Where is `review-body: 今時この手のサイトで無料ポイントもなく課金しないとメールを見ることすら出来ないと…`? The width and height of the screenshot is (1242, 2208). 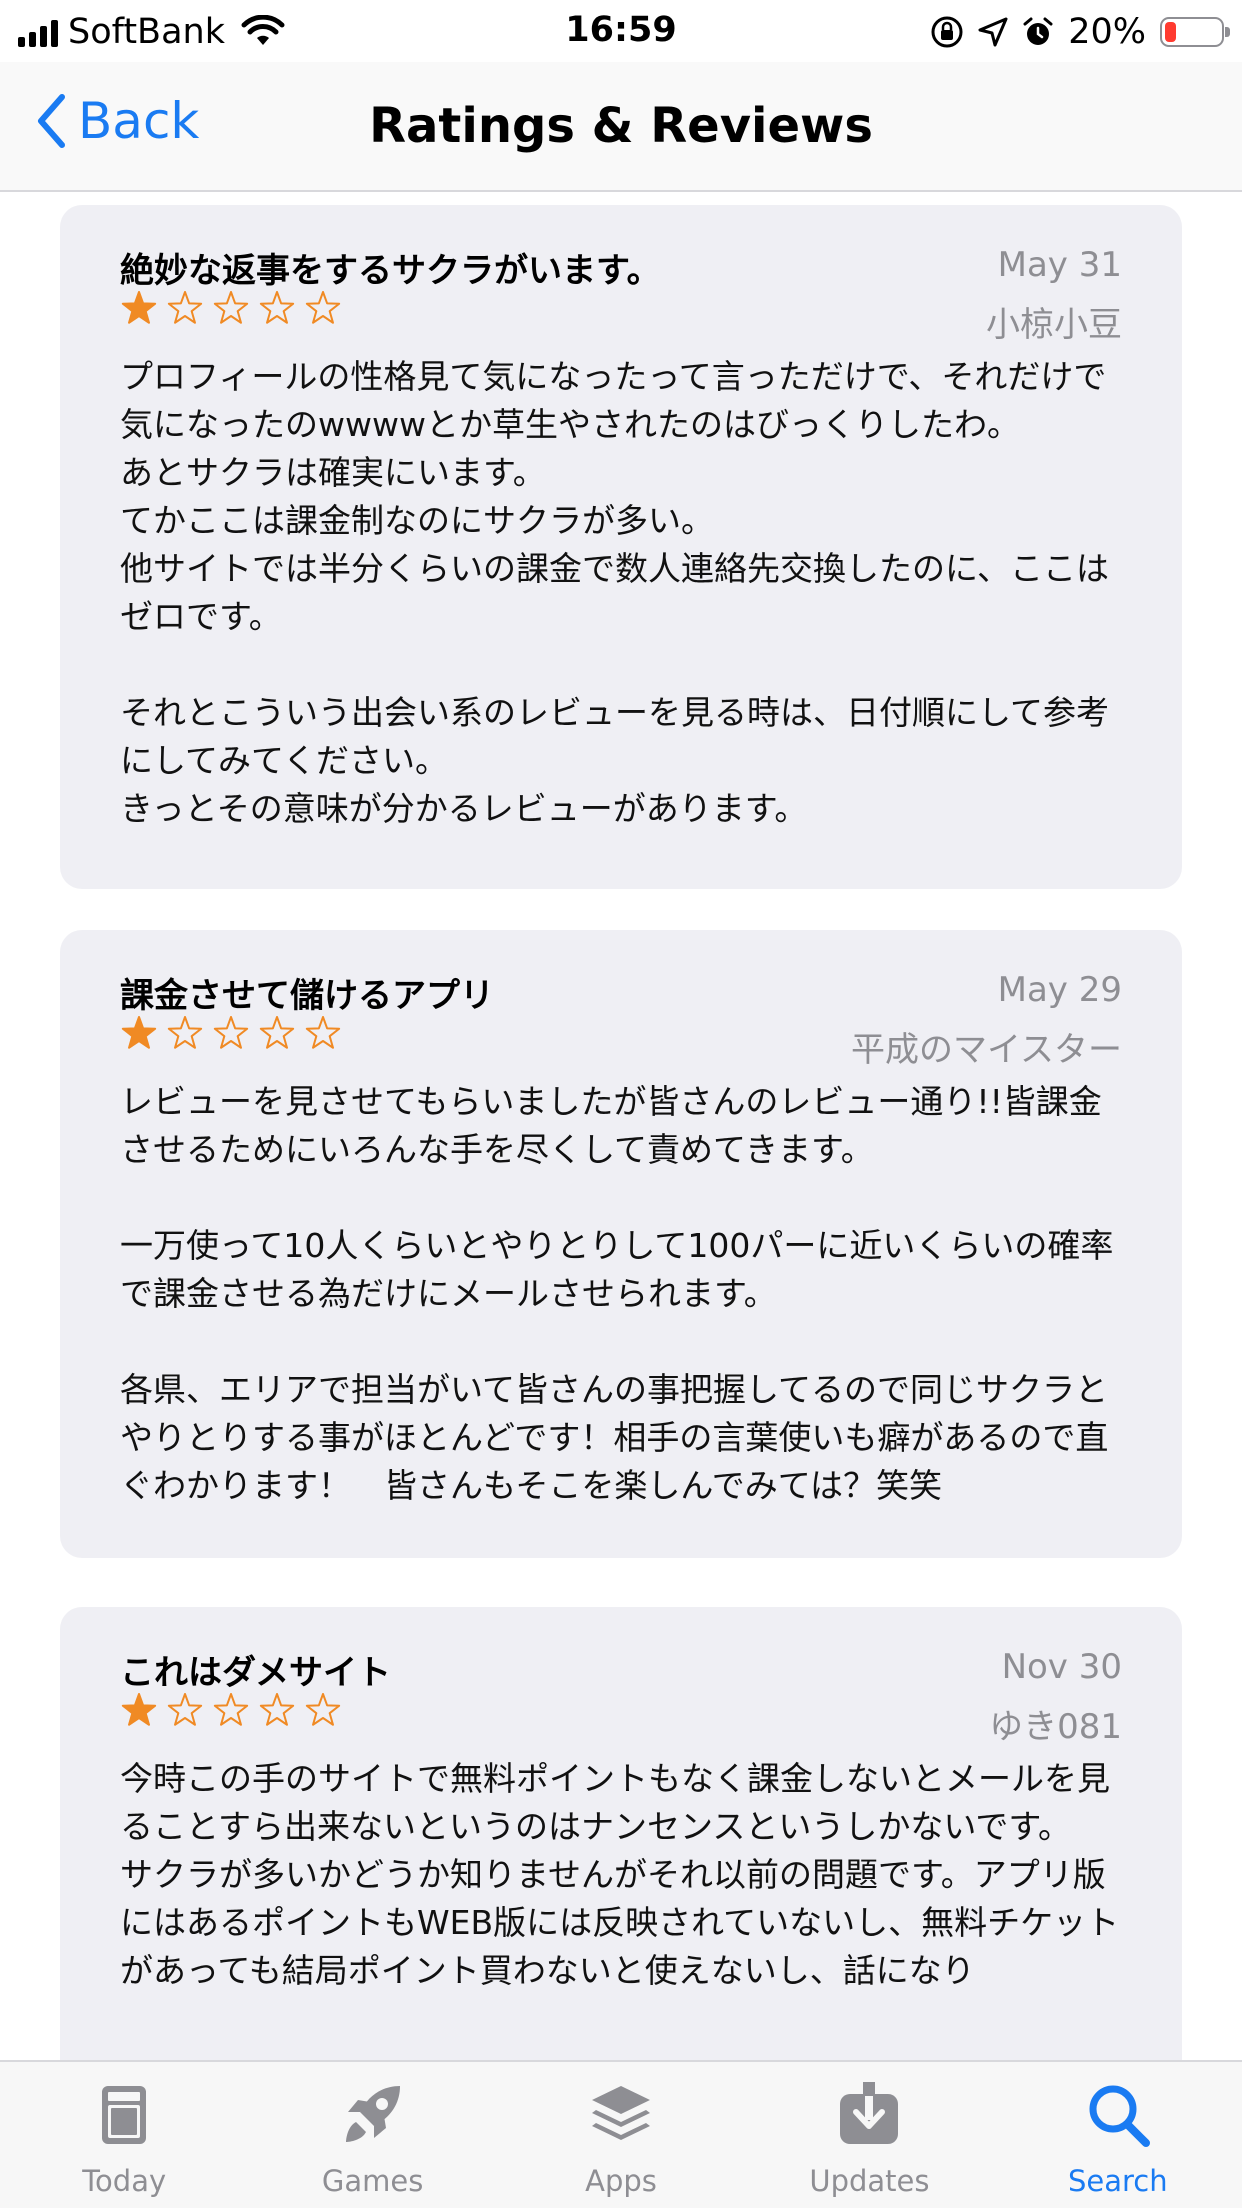
review-body: 今時この手のサイトで無料ポイントもなく課金しないとメールを見ることすら出来ないと… is located at coordinates (620, 1874).